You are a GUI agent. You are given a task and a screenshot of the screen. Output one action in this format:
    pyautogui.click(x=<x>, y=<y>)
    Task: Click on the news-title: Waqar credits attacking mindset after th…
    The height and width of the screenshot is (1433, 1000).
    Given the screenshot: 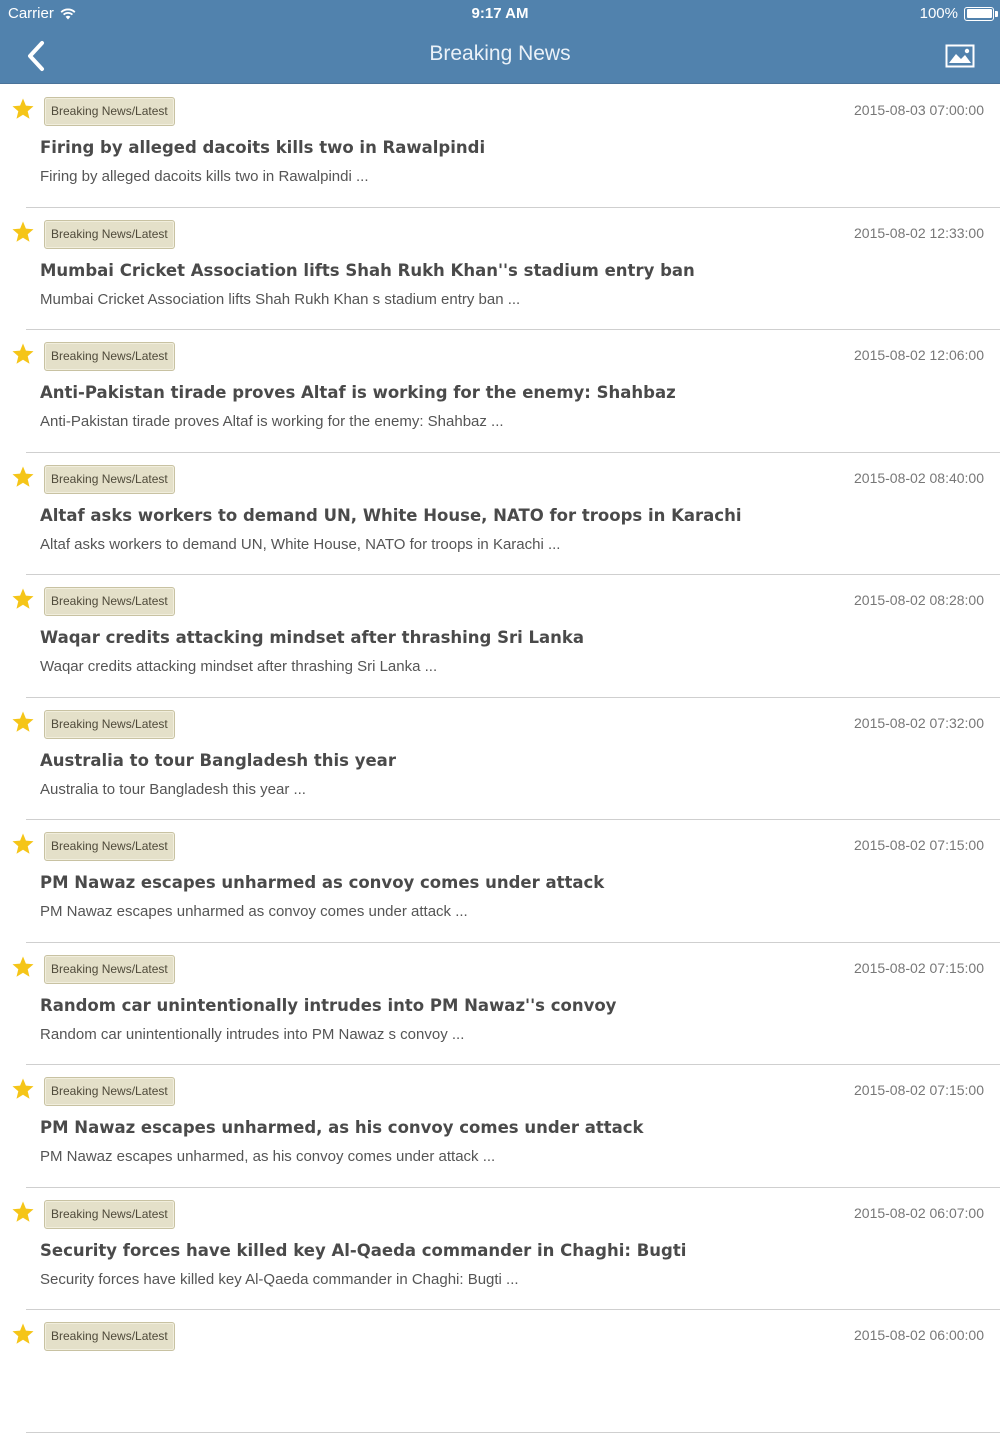 What is the action you would take?
    pyautogui.click(x=505, y=637)
    